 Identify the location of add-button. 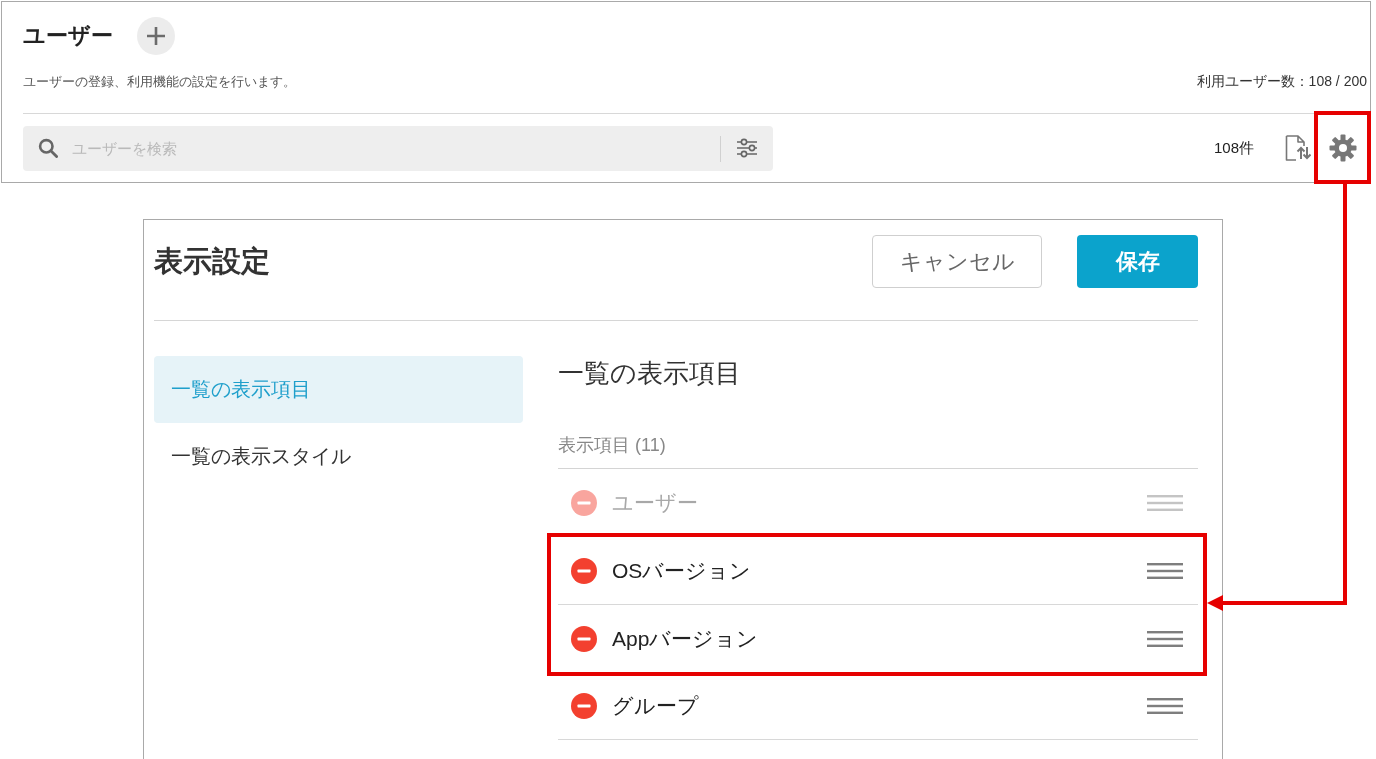
(156, 36).